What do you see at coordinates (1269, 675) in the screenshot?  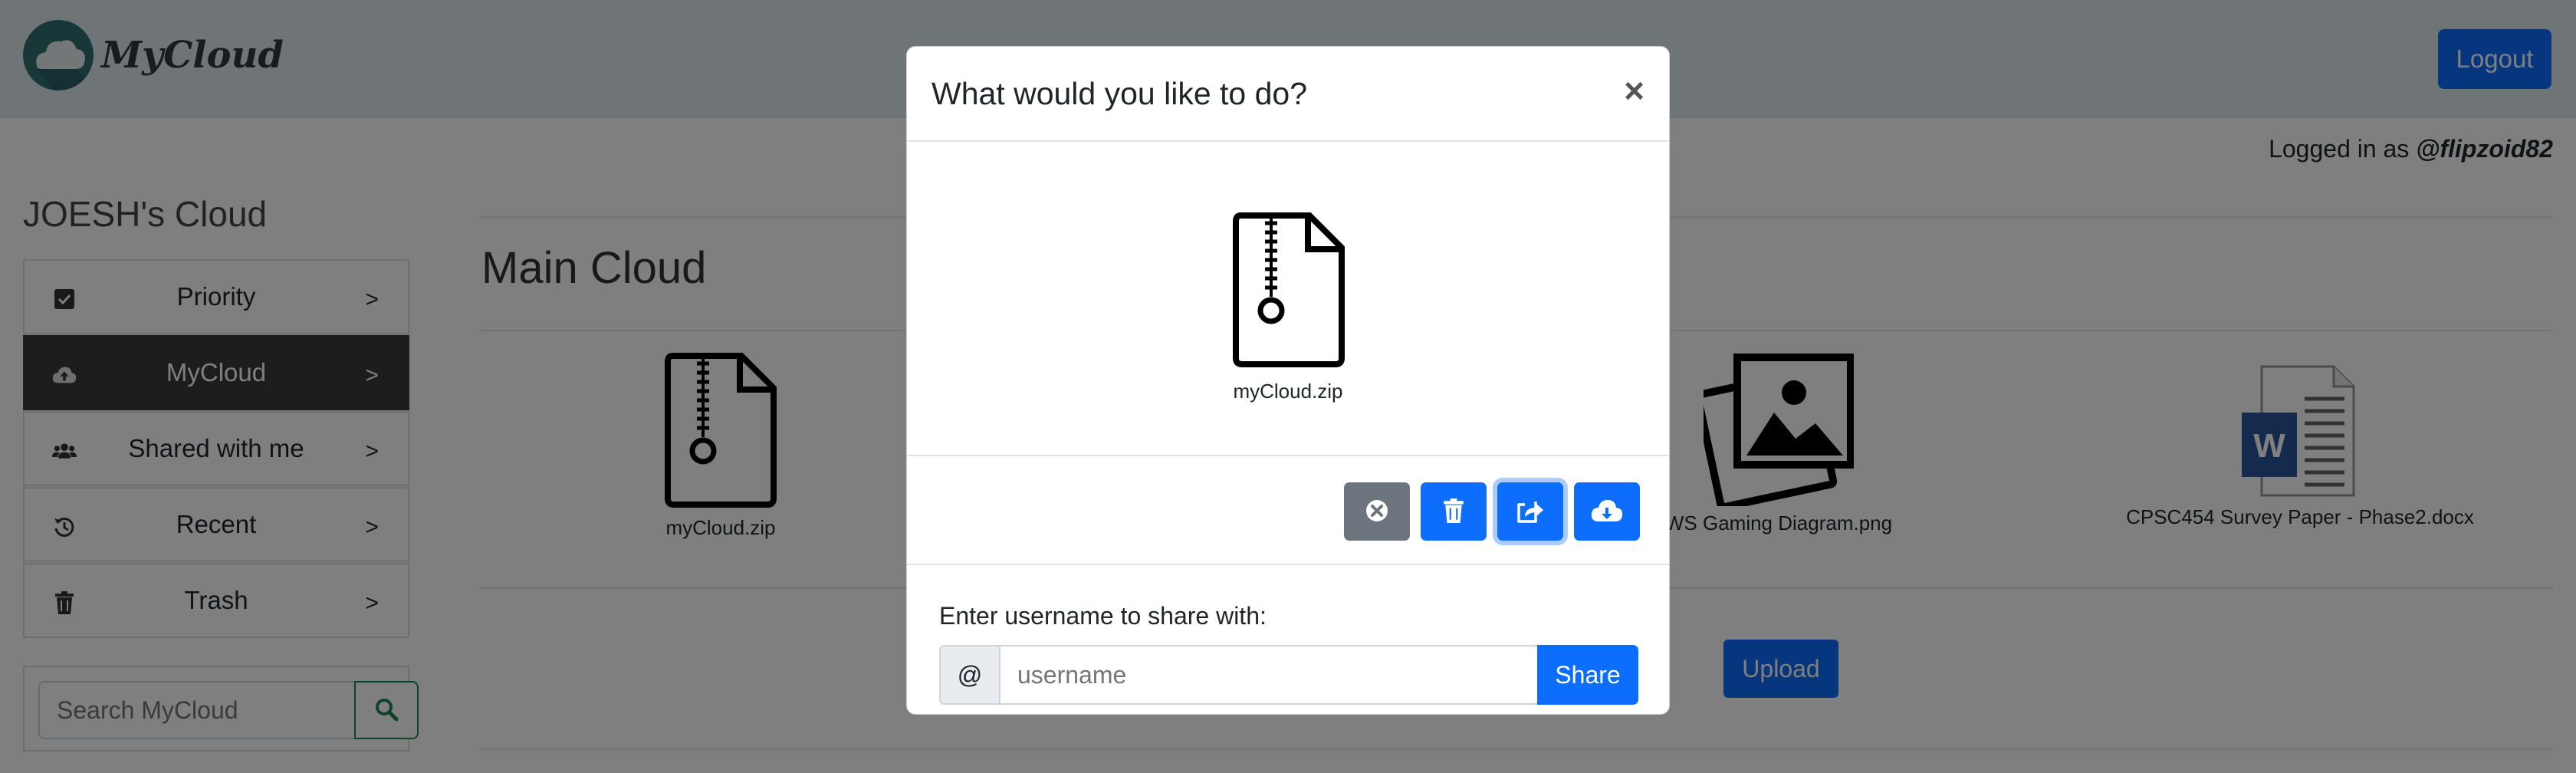 I see `username-input` at bounding box center [1269, 675].